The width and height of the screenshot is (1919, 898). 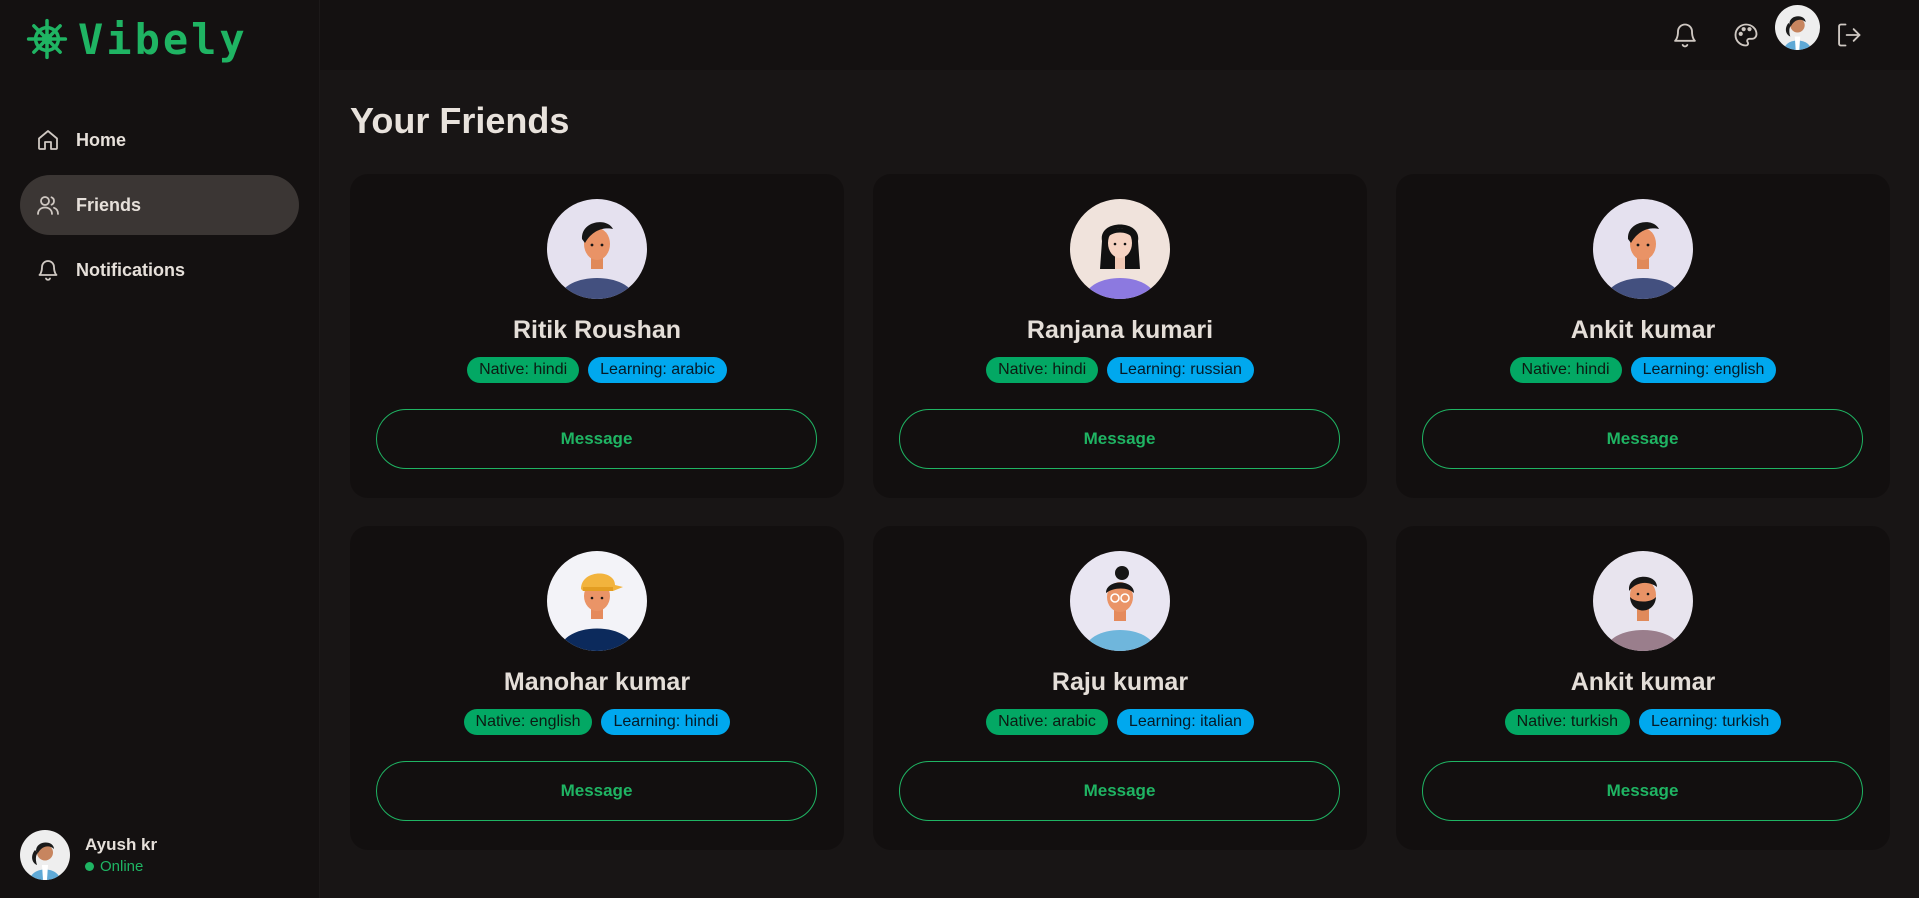 What do you see at coordinates (121, 844) in the screenshot?
I see `user-name: Ayush kr` at bounding box center [121, 844].